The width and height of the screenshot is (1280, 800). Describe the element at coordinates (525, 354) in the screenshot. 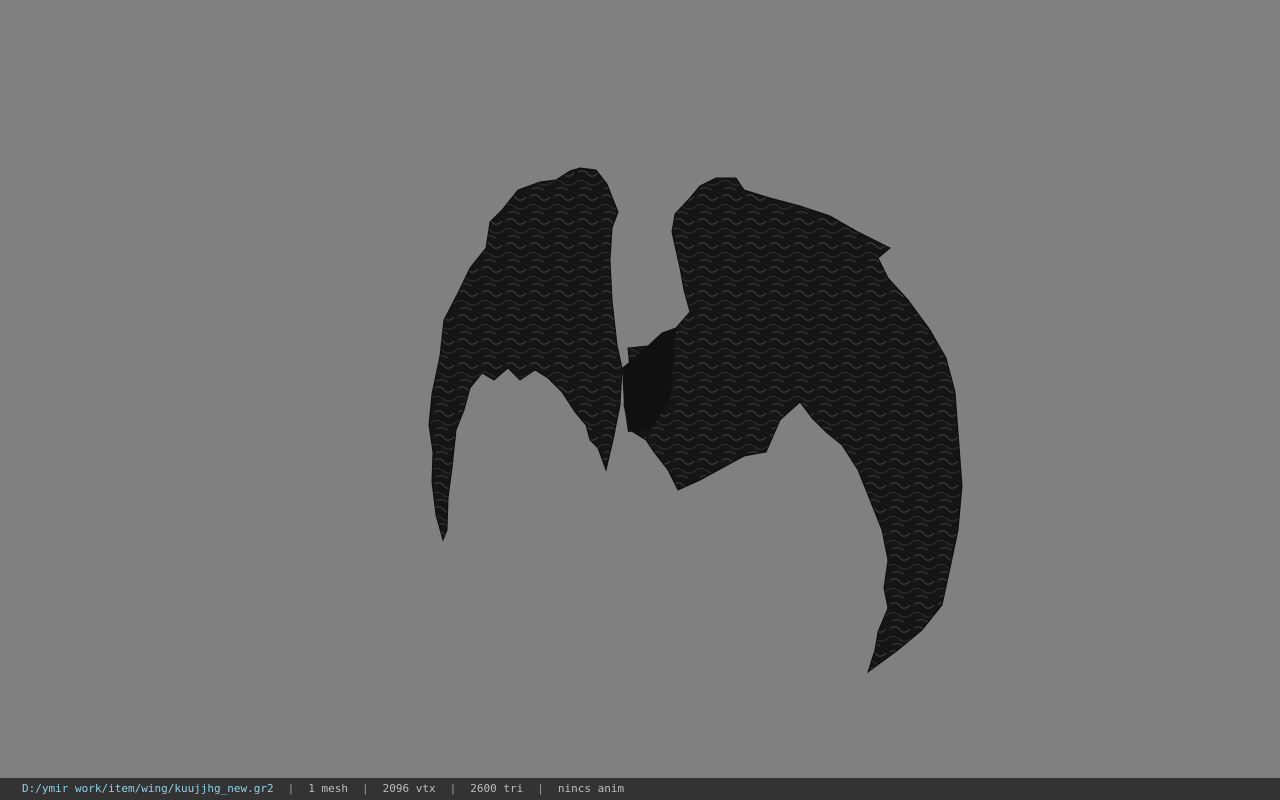

I see `left-wing` at that location.